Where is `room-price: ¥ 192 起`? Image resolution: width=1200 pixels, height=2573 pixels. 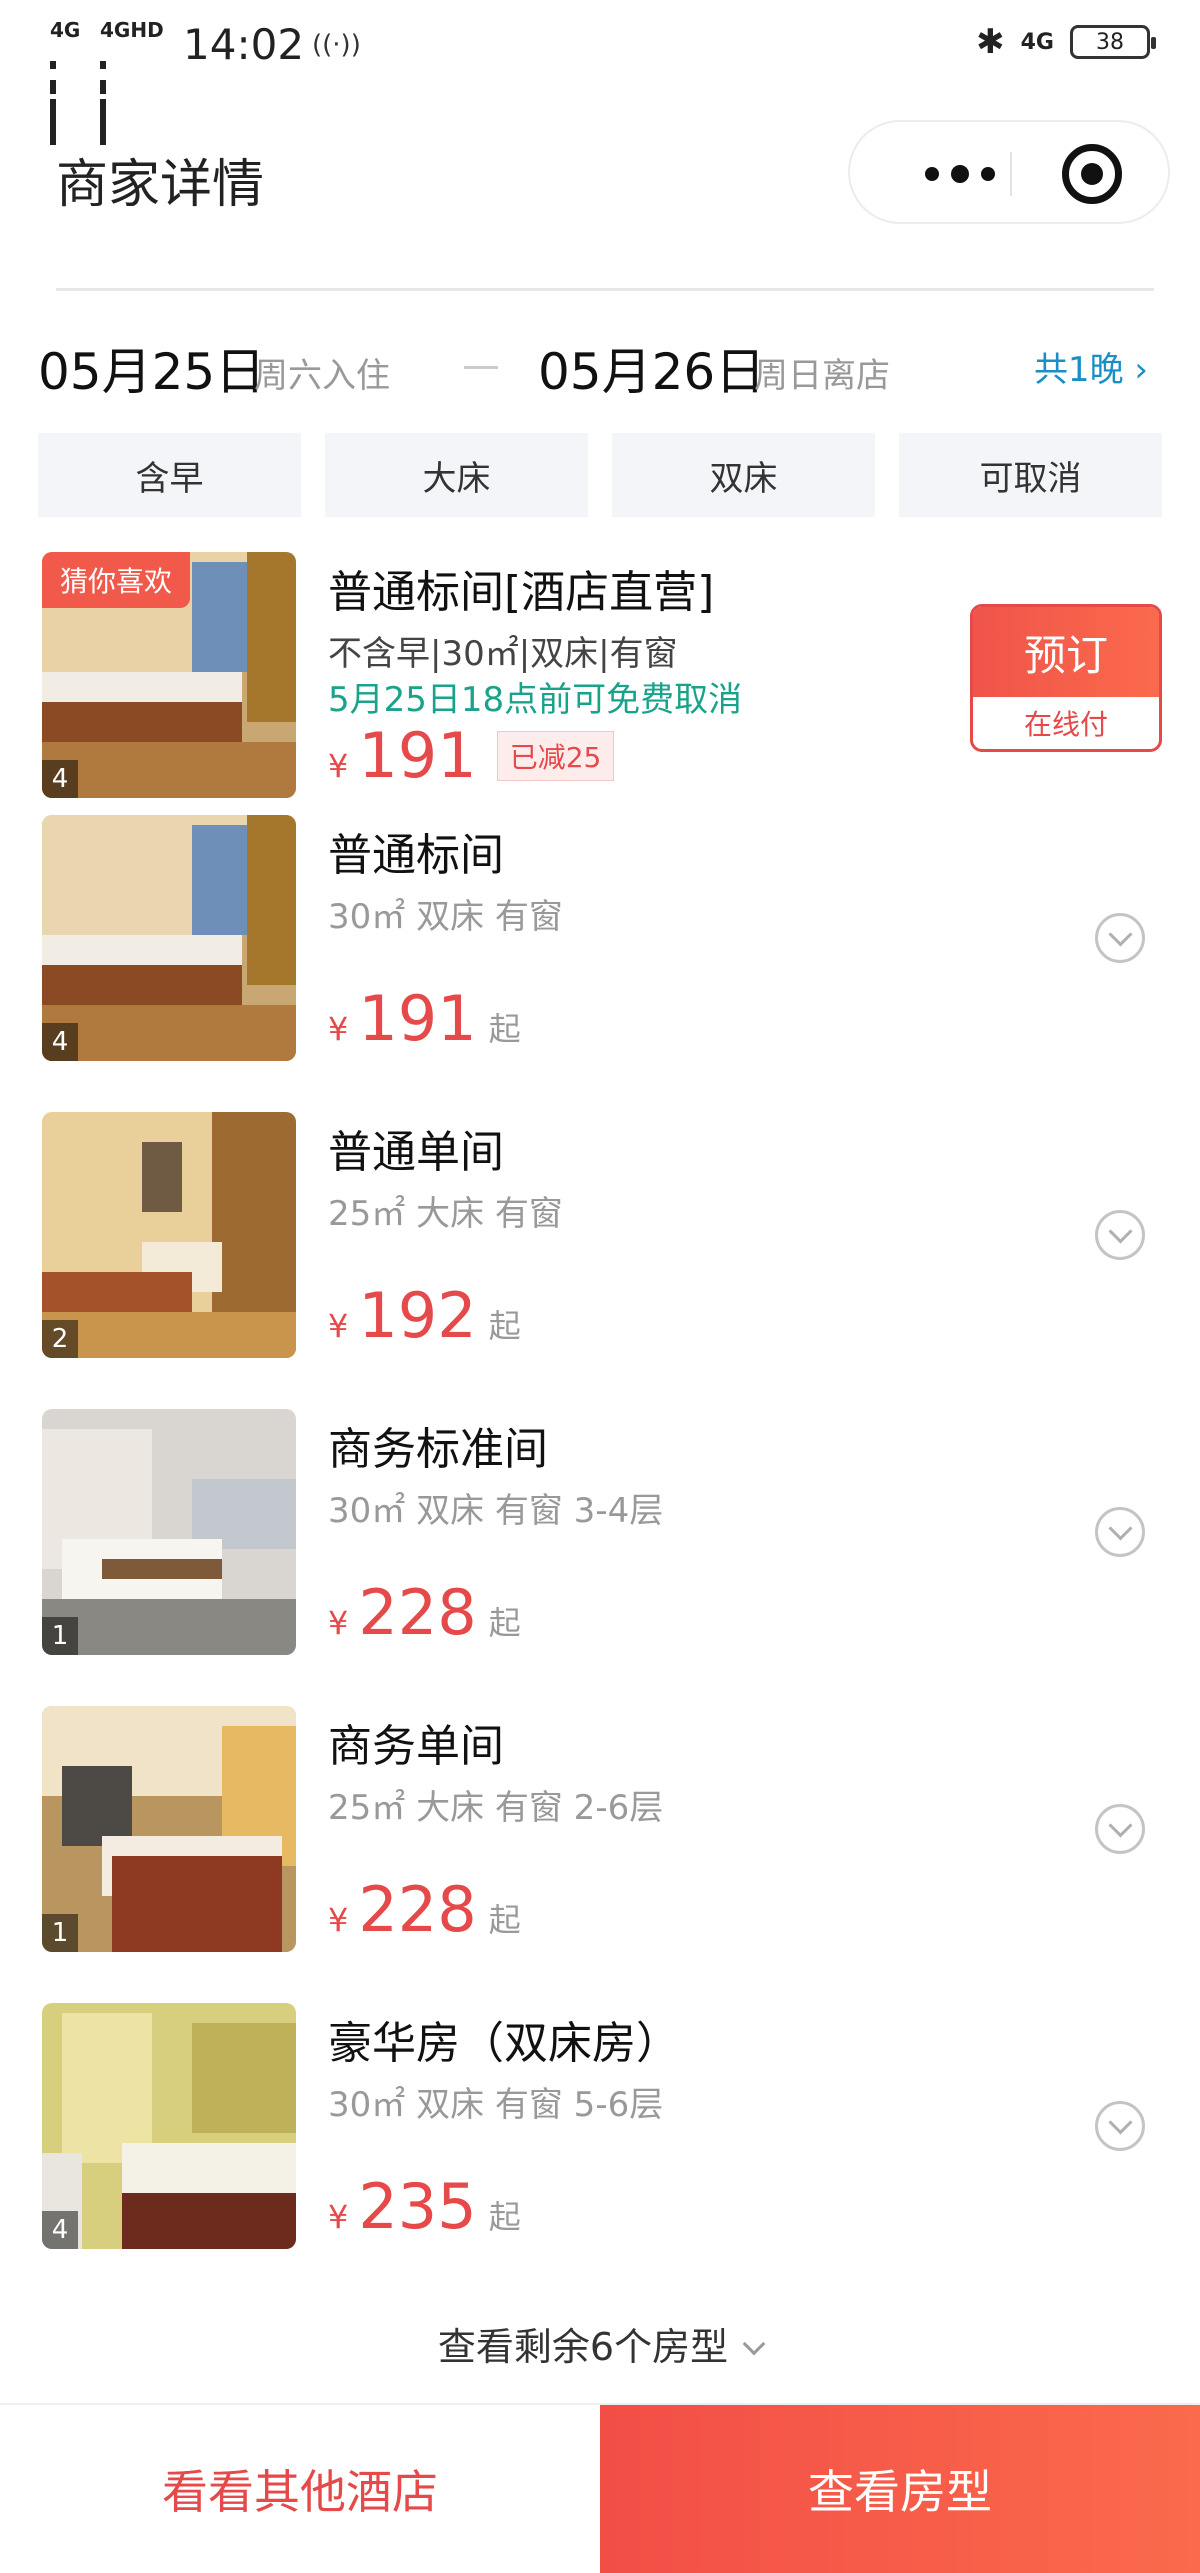
room-price: ¥ 192 起 is located at coordinates (424, 1315).